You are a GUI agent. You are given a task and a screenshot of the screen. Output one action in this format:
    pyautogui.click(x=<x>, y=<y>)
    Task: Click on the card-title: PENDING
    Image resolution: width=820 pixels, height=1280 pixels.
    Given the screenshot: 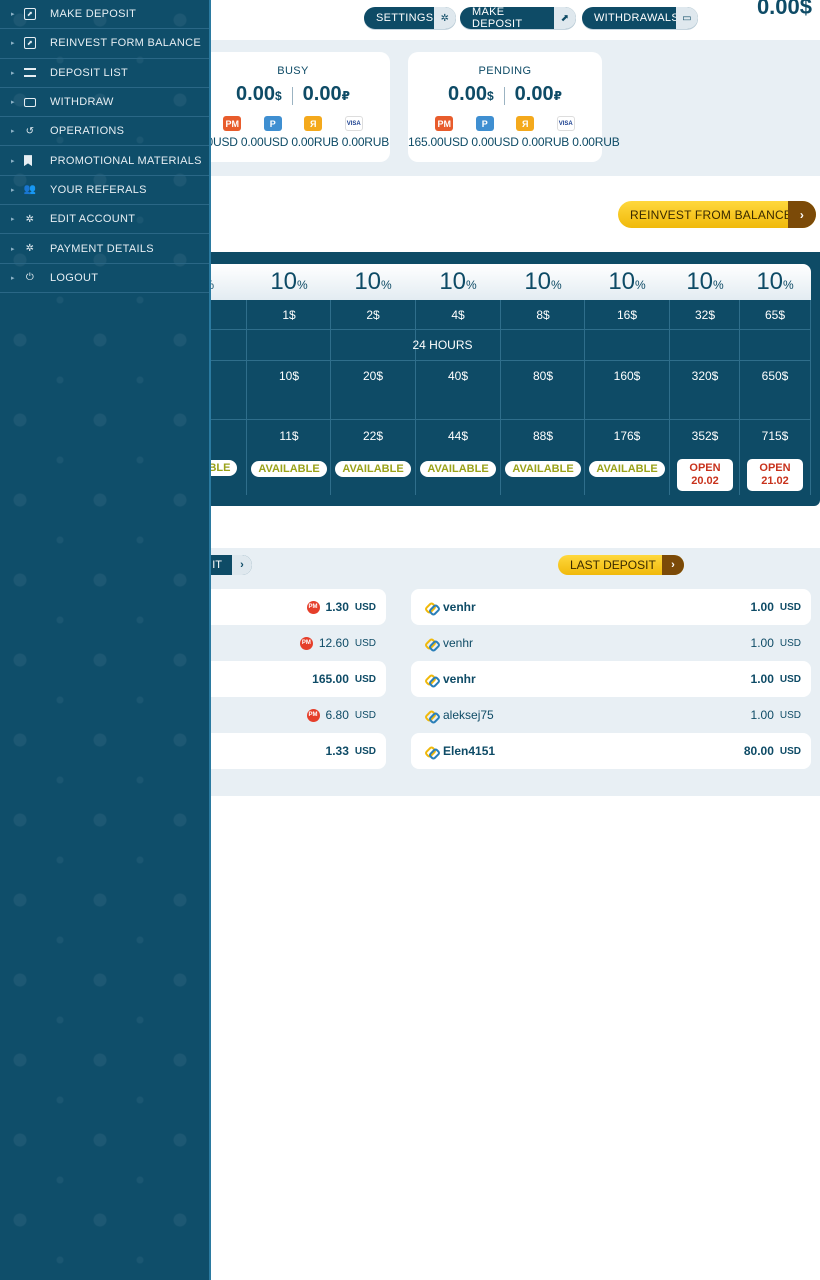 What is the action you would take?
    pyautogui.click(x=505, y=71)
    